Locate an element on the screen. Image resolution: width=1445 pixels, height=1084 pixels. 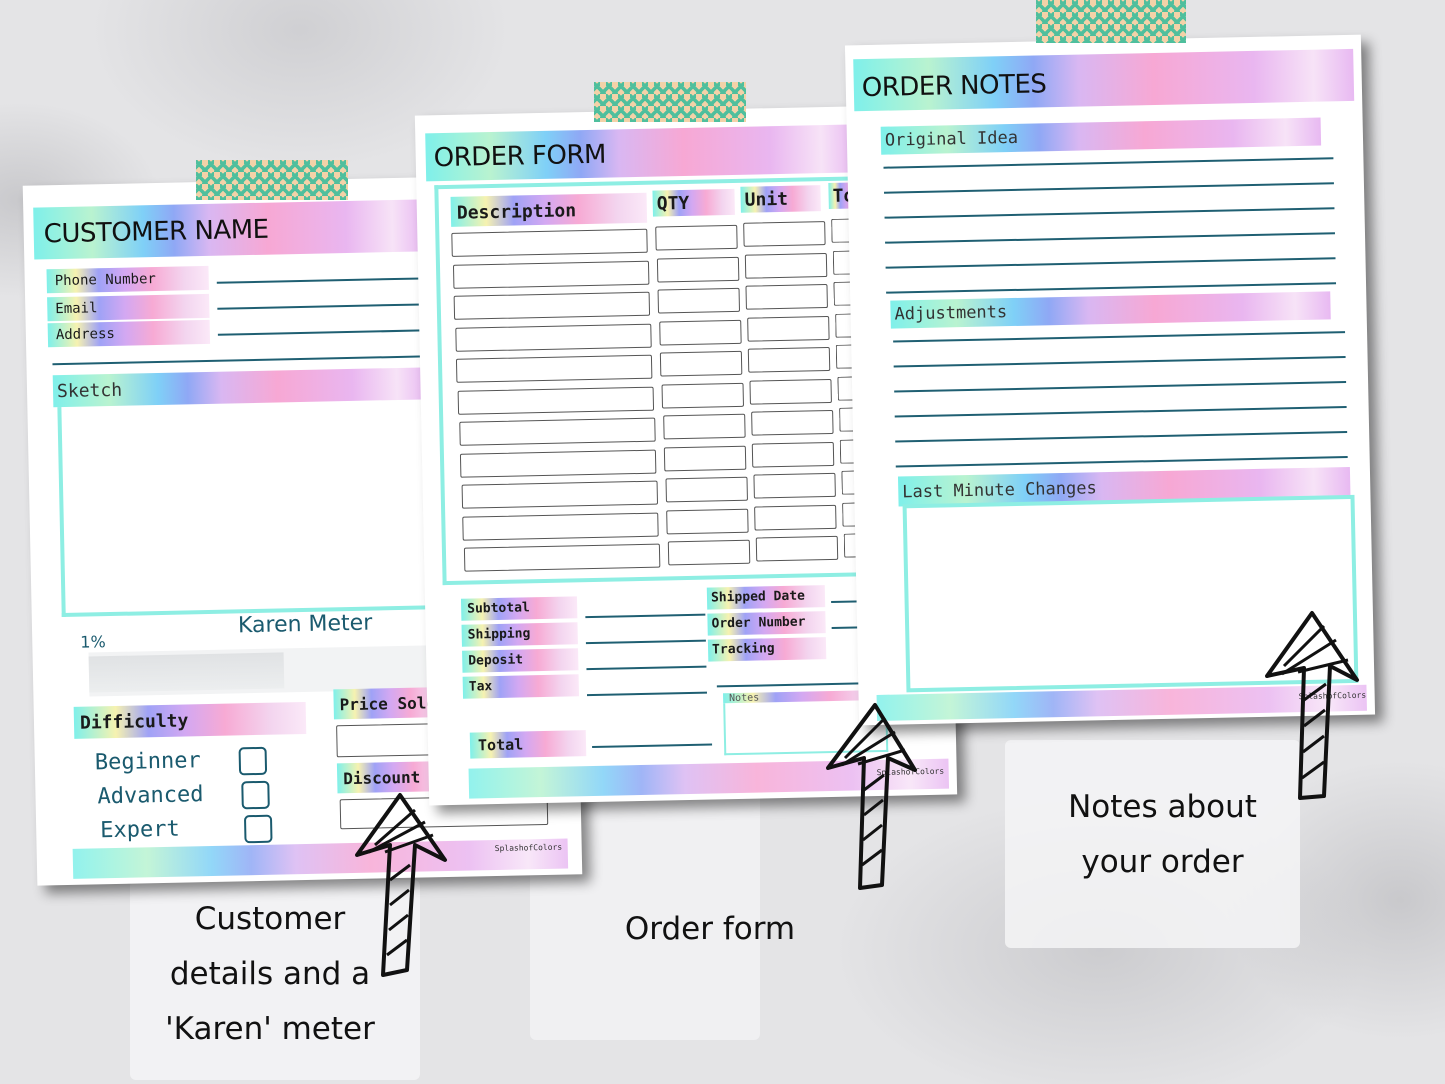
shipping-label-bar-tracking: Tracking is located at coordinates (767, 649).